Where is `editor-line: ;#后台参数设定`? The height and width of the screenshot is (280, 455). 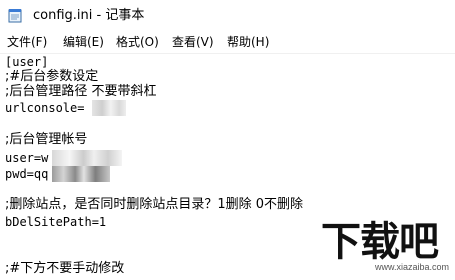 editor-line: ;#后台参数设定 is located at coordinates (52, 76).